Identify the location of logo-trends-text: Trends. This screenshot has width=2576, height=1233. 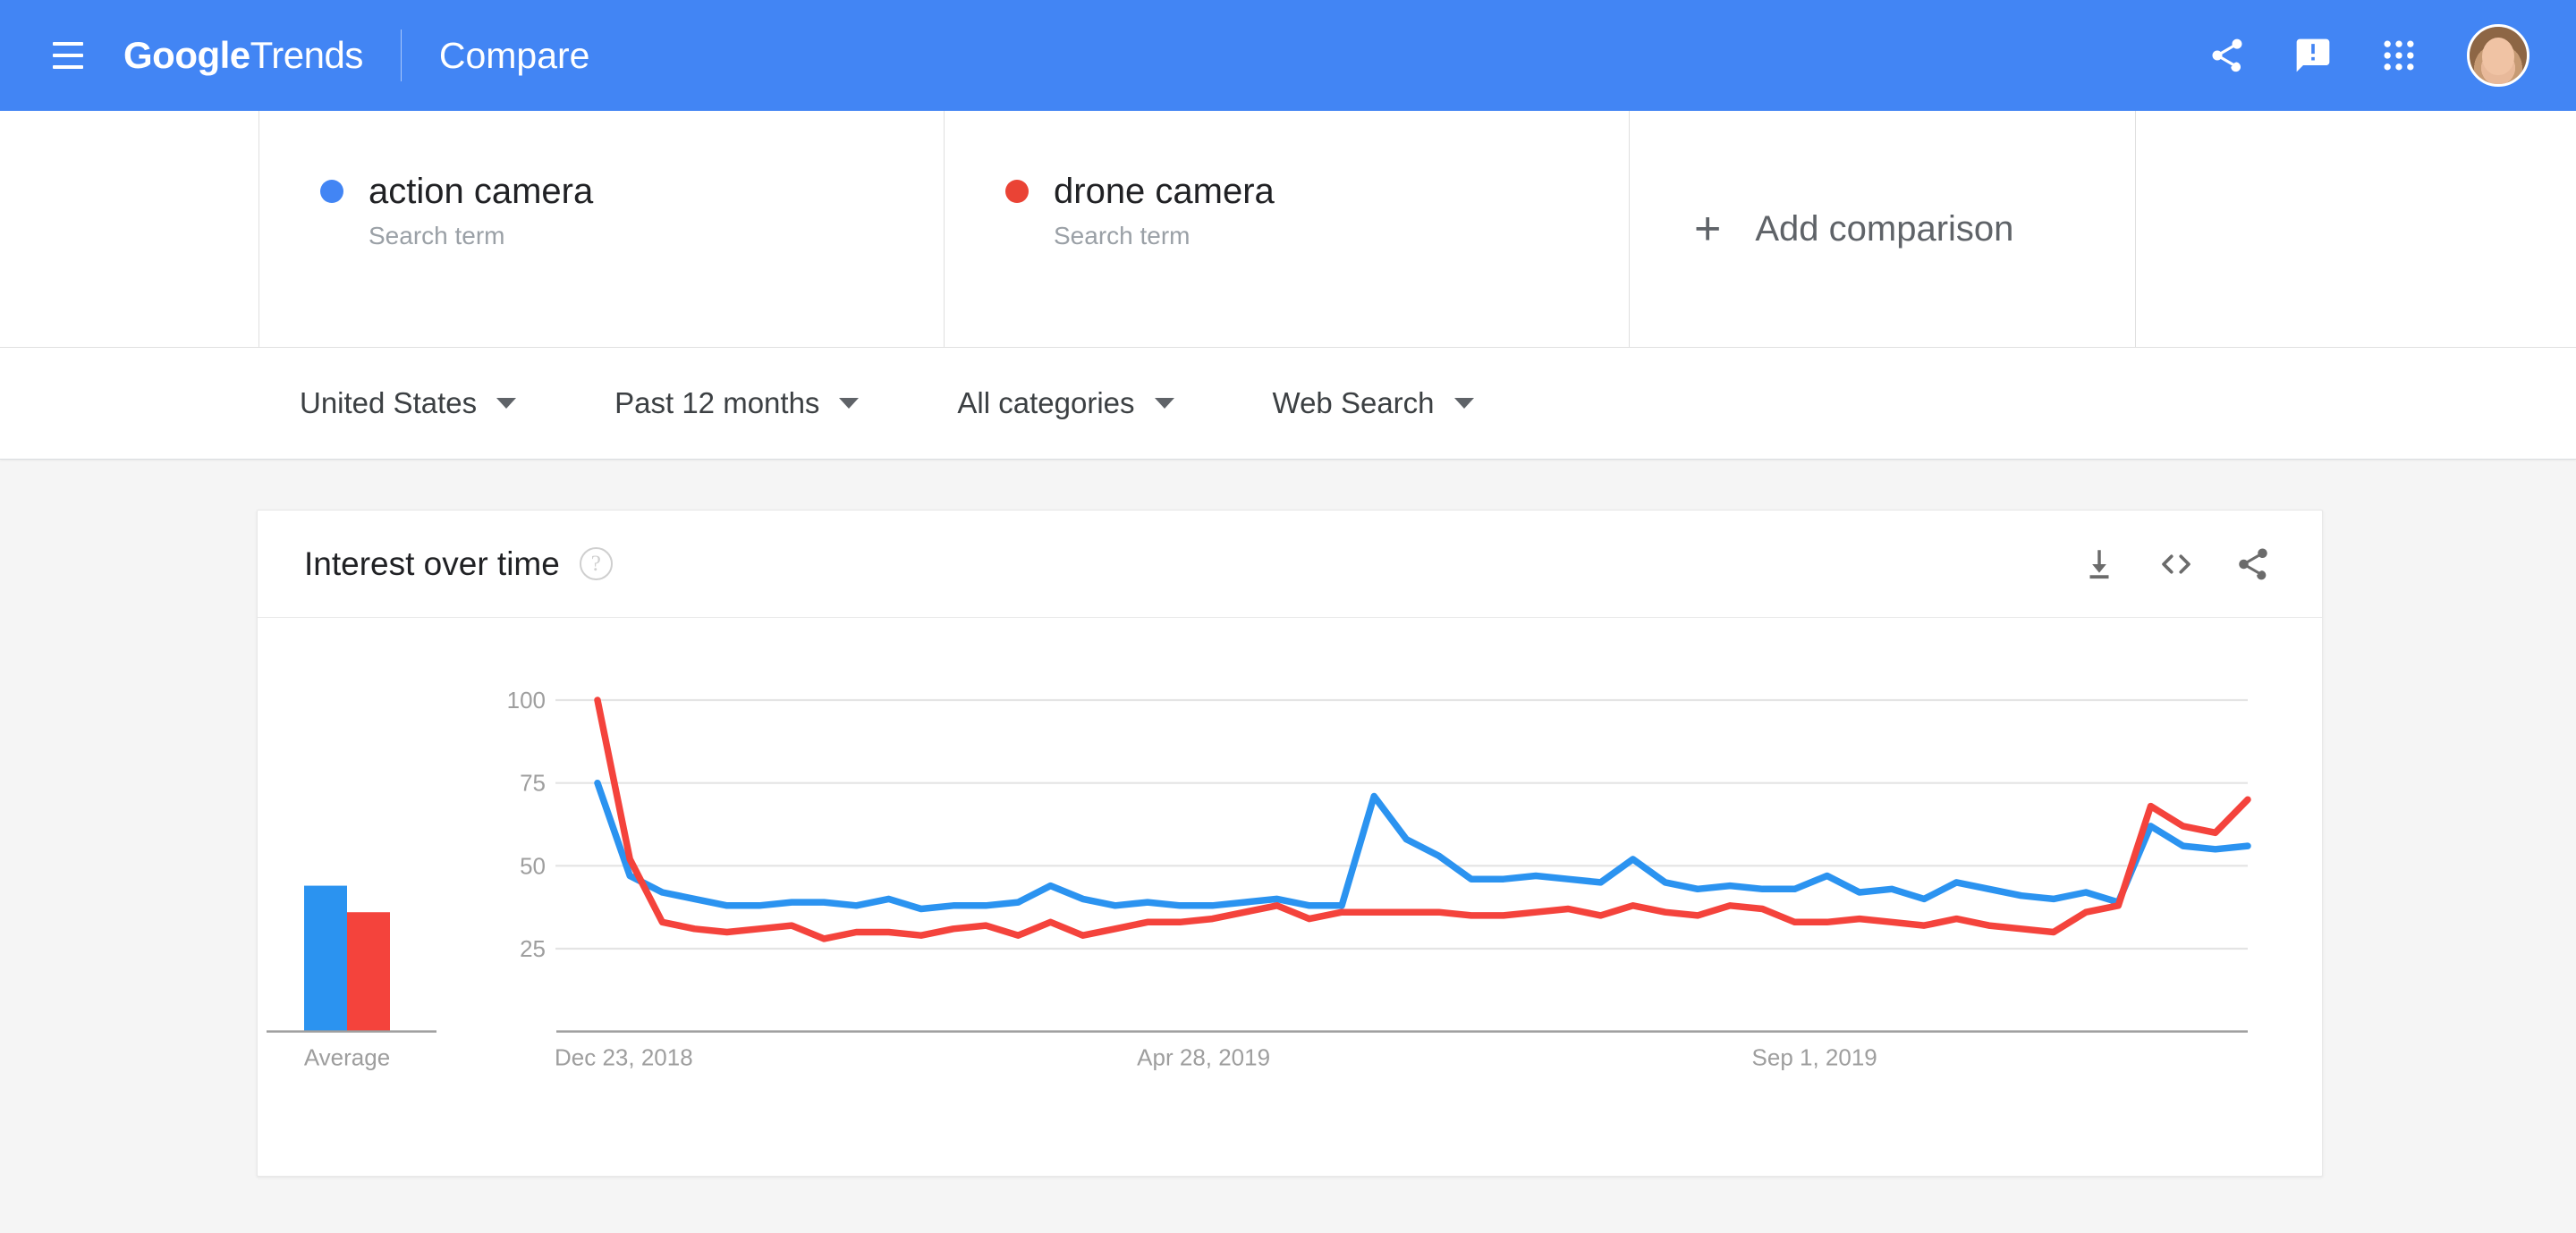
(307, 55).